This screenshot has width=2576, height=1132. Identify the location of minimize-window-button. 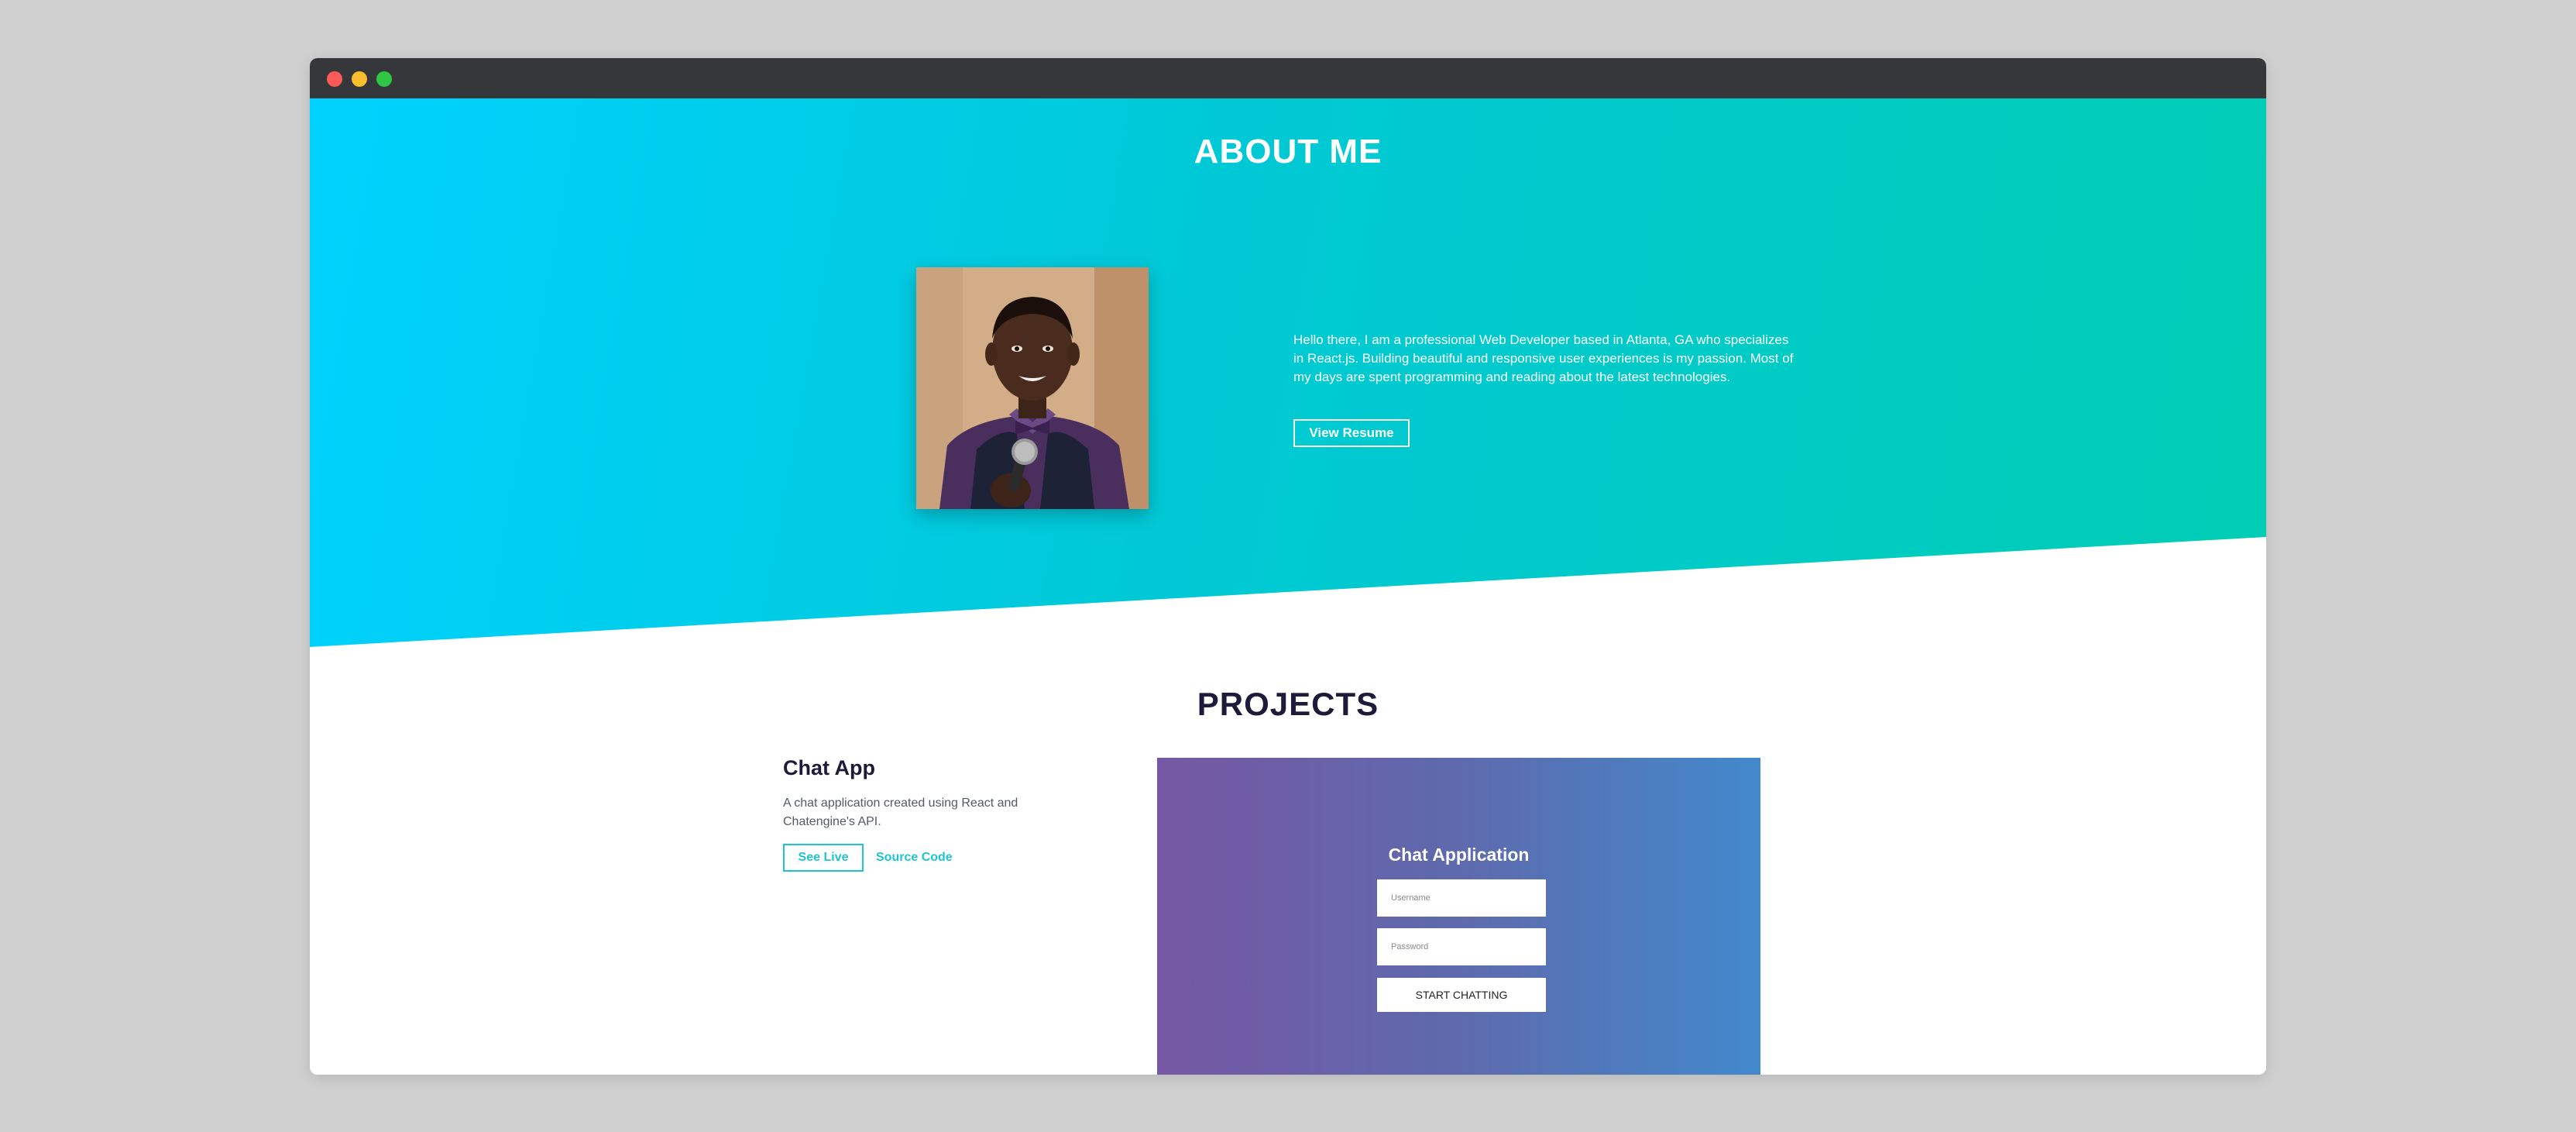
(359, 79).